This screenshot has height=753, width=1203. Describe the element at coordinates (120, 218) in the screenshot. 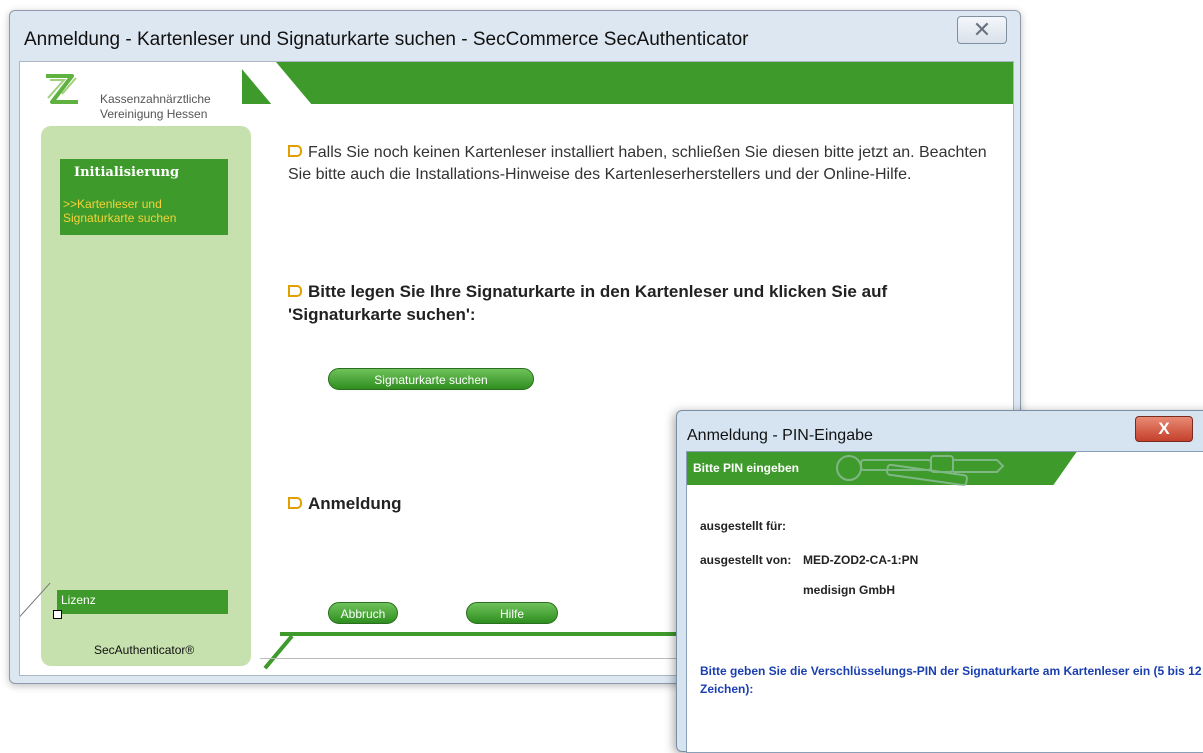

I see `nav-item-line-2: Signaturkarte suchen` at that location.